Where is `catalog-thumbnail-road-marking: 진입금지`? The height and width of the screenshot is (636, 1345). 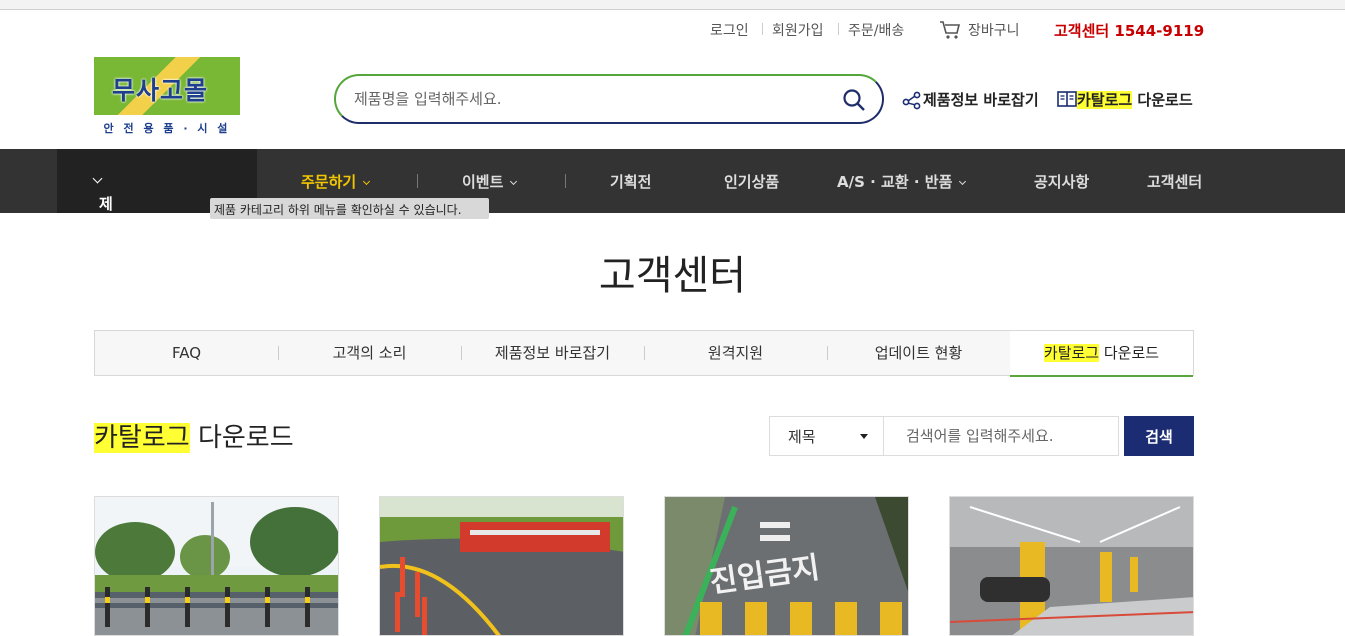
catalog-thumbnail-road-marking: 진입금지 is located at coordinates (786, 566).